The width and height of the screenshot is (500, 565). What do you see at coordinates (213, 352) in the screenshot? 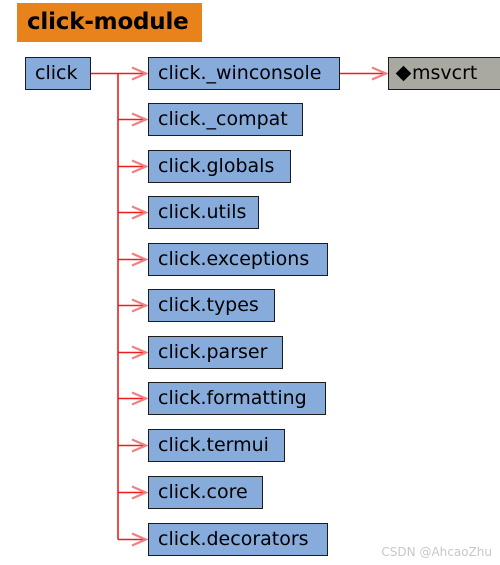
I see `node-label: click.parser` at bounding box center [213, 352].